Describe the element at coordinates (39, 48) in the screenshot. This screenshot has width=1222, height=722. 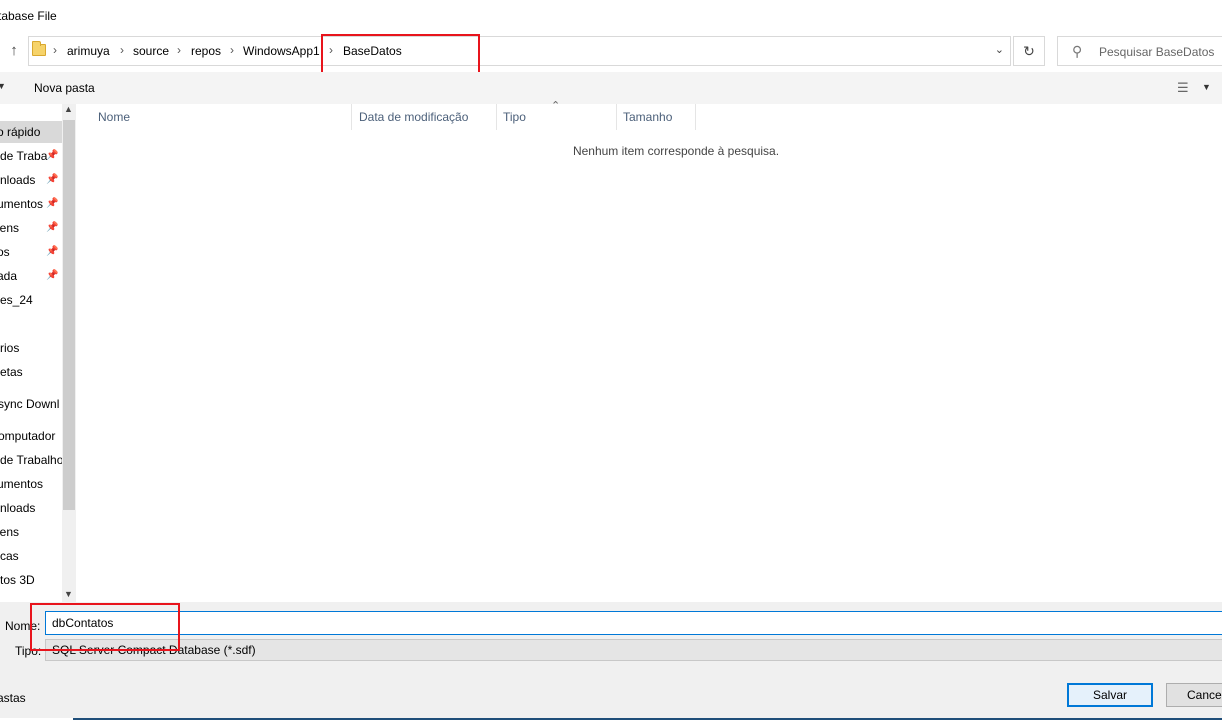
I see `folder-icon` at that location.